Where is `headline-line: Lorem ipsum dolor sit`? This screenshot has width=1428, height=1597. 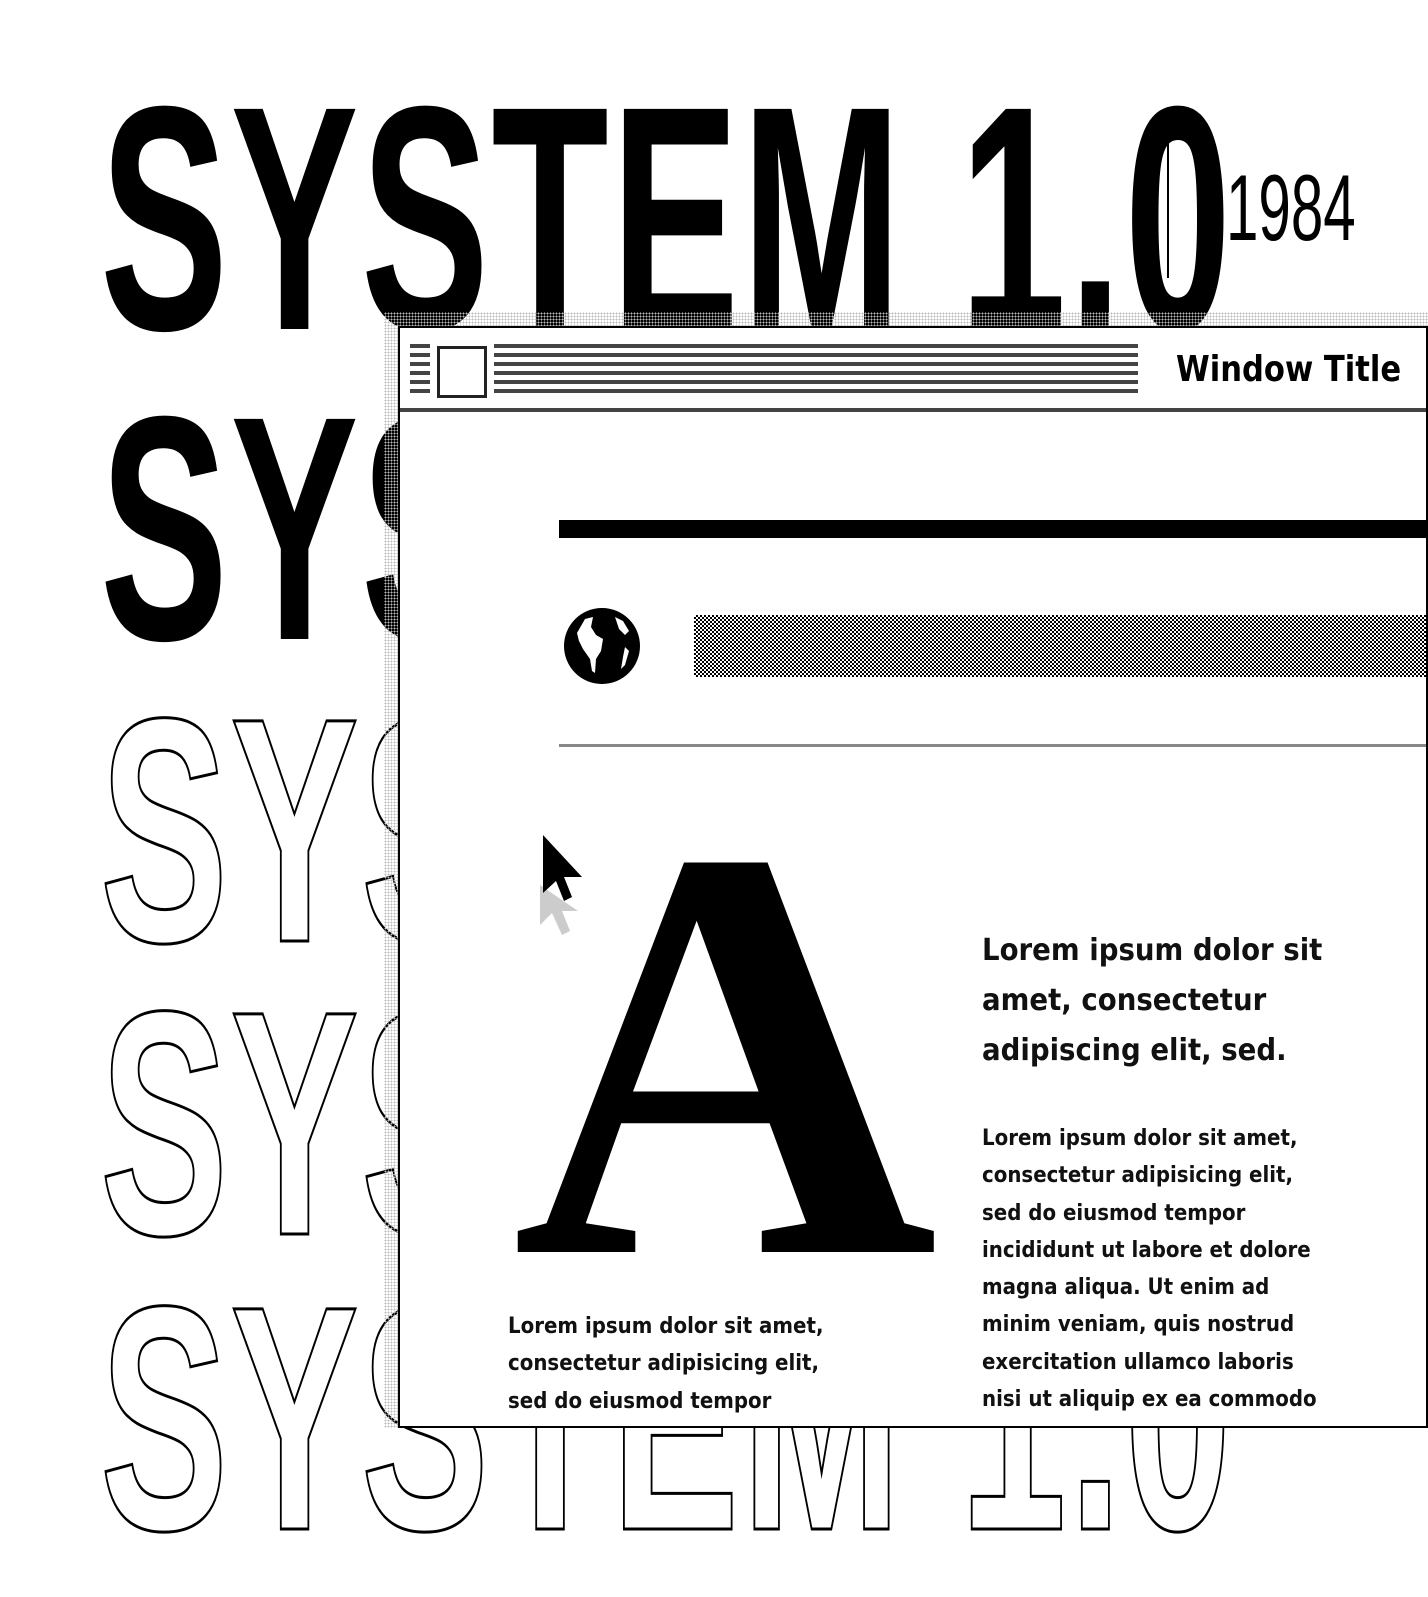
headline-line: Lorem ipsum dolor sit is located at coordinates (1152, 950).